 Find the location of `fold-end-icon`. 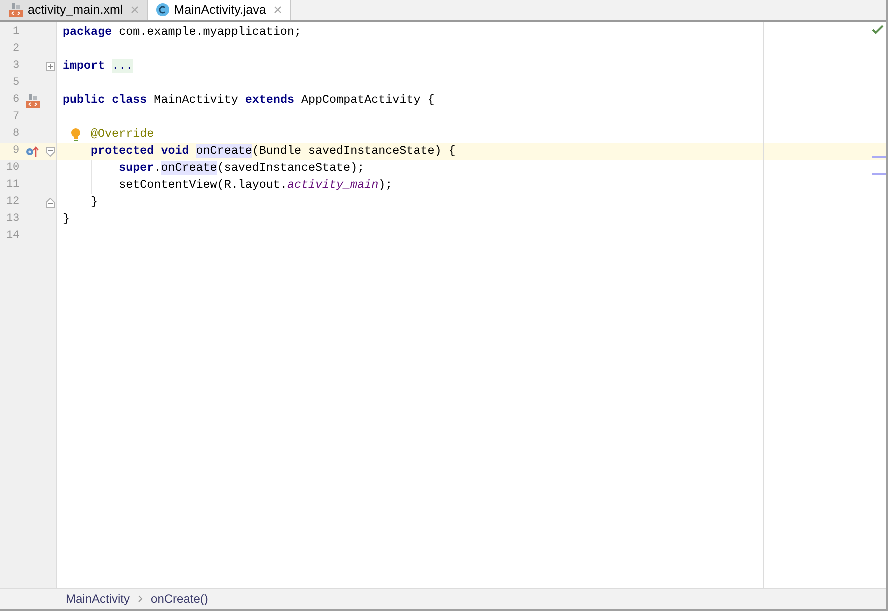

fold-end-icon is located at coordinates (50, 203).